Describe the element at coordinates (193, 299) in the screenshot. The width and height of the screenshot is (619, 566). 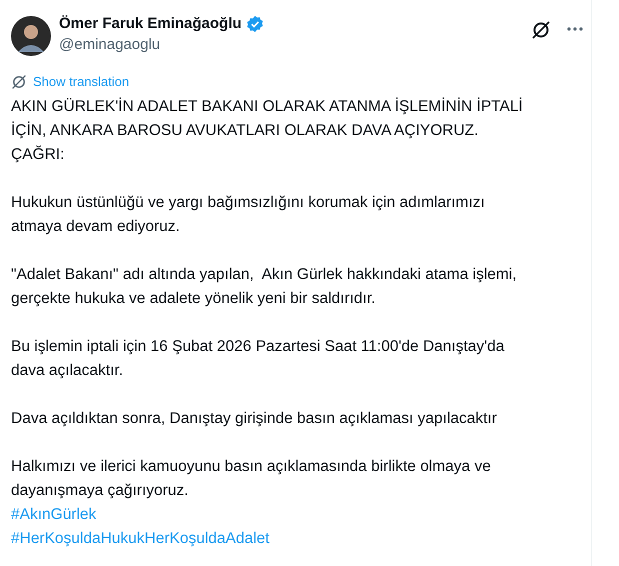
I see `tweet-text-line: gerçekte hukuka ve adalete yönelik yeni bir saldırıdır.` at that location.